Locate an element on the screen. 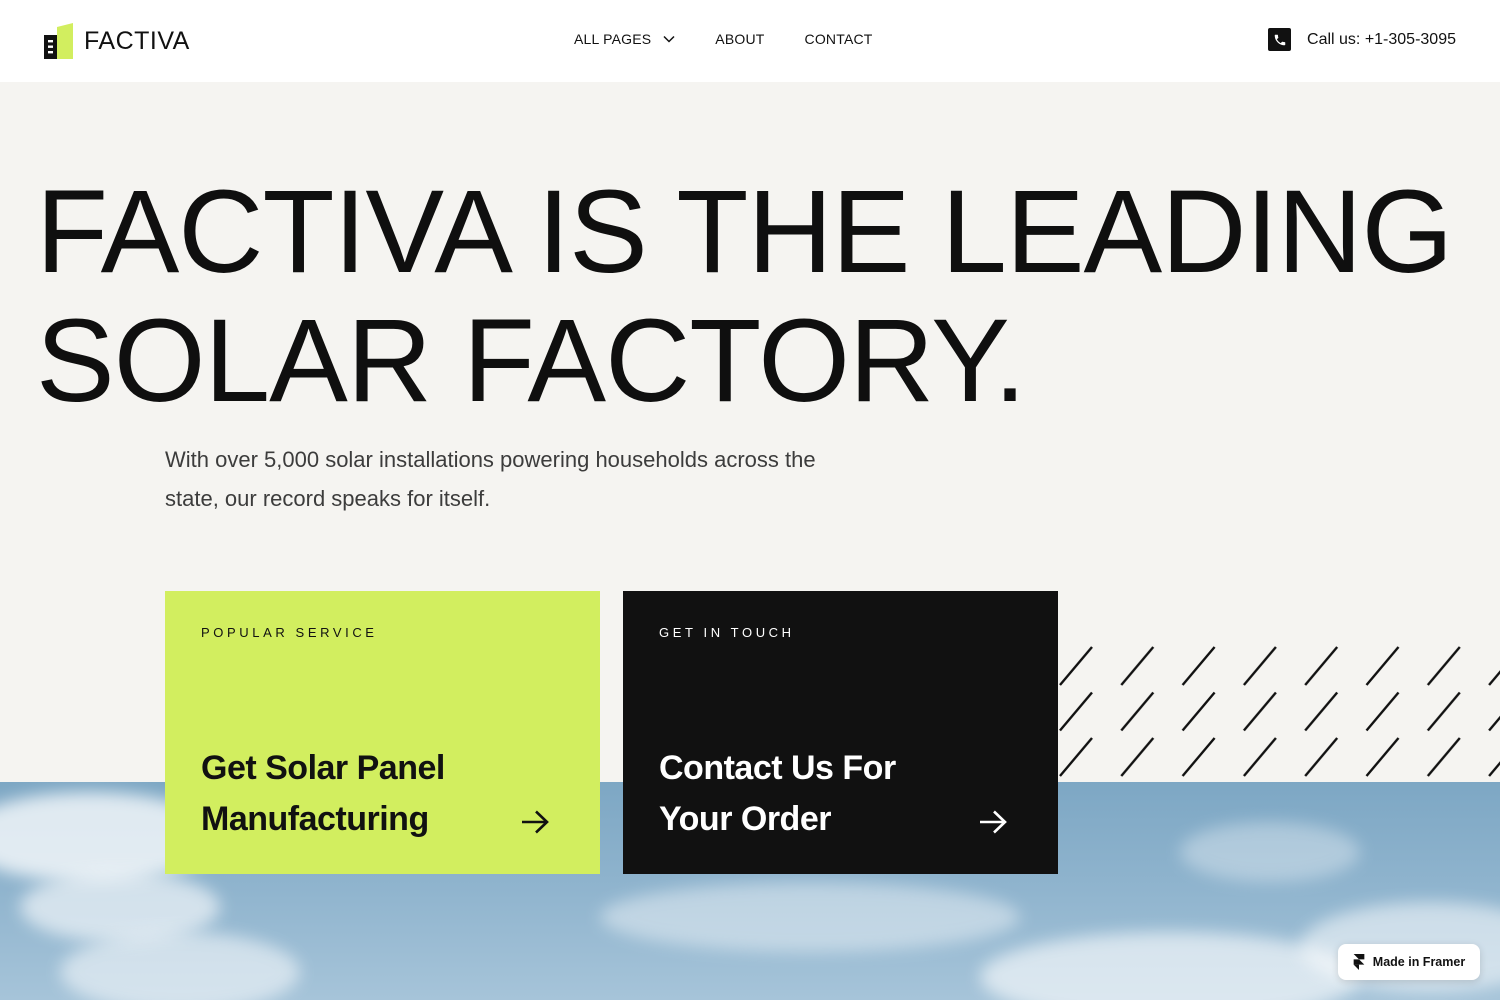  get-in-touch-title-line-2: Your Order is located at coordinates (745, 819).